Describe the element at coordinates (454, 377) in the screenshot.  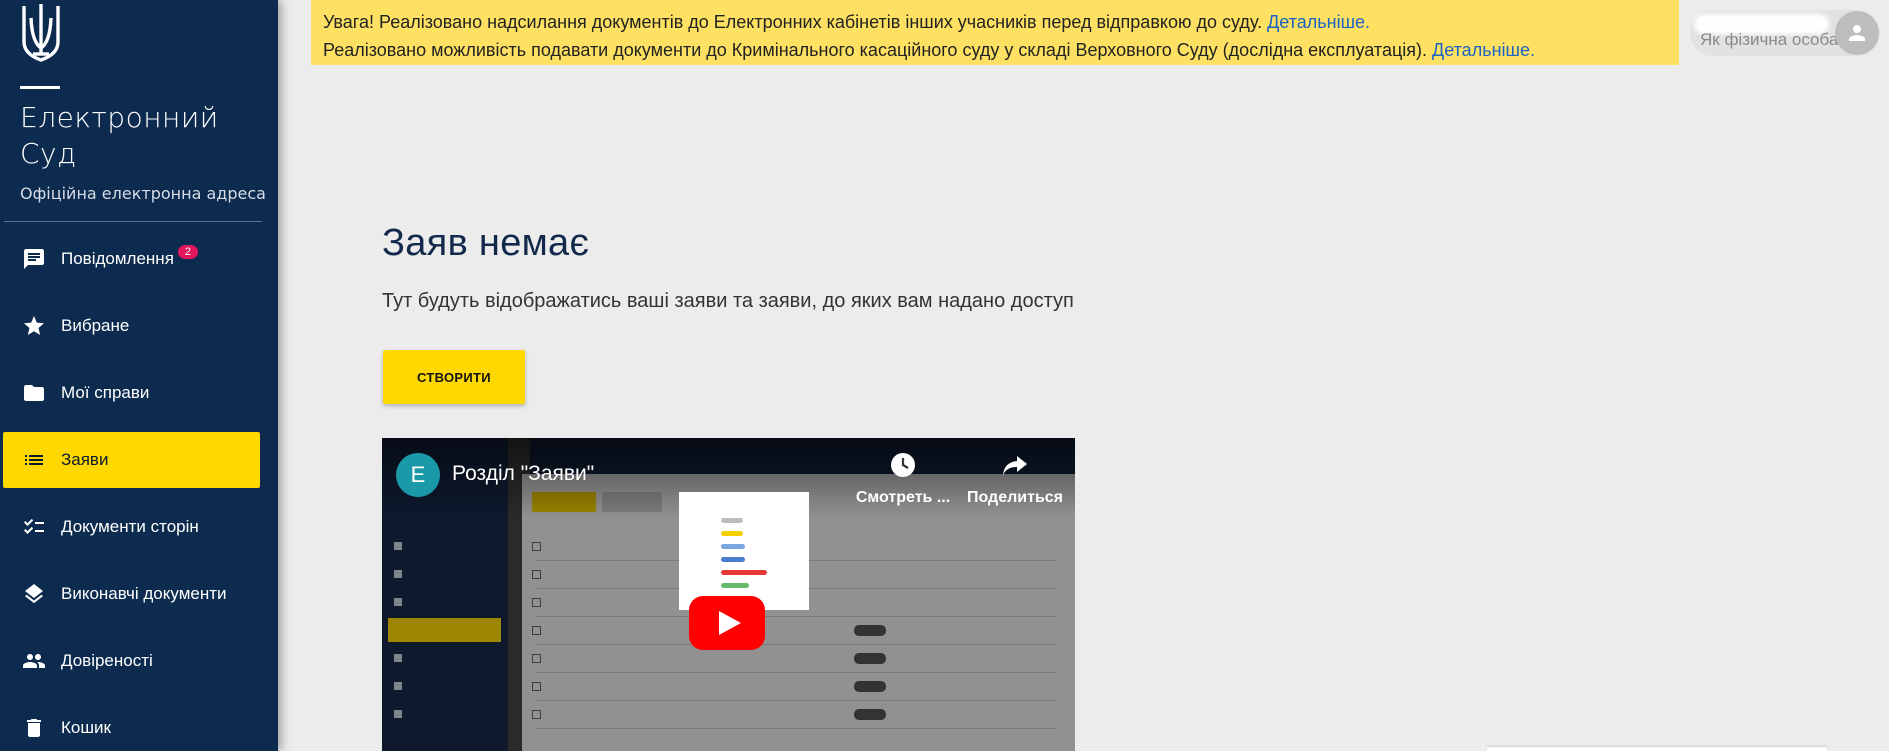
I see `create-button: СТВОРИТИ` at that location.